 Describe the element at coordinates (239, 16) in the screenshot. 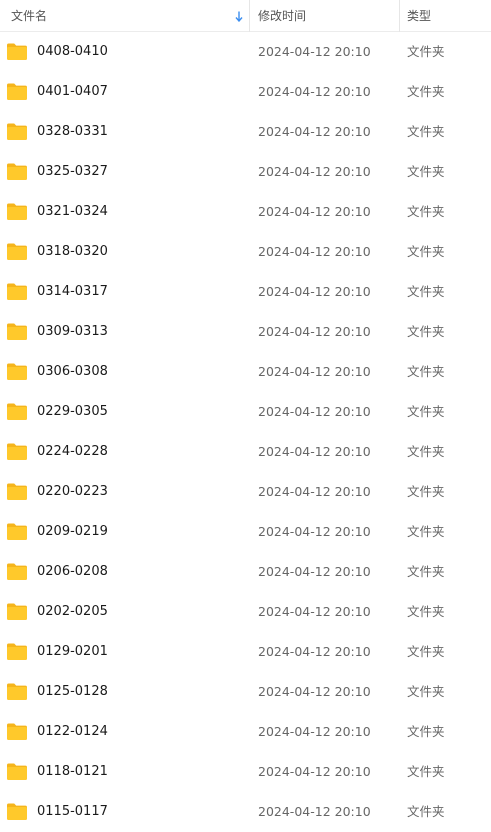

I see `arrow-down-icon` at that location.